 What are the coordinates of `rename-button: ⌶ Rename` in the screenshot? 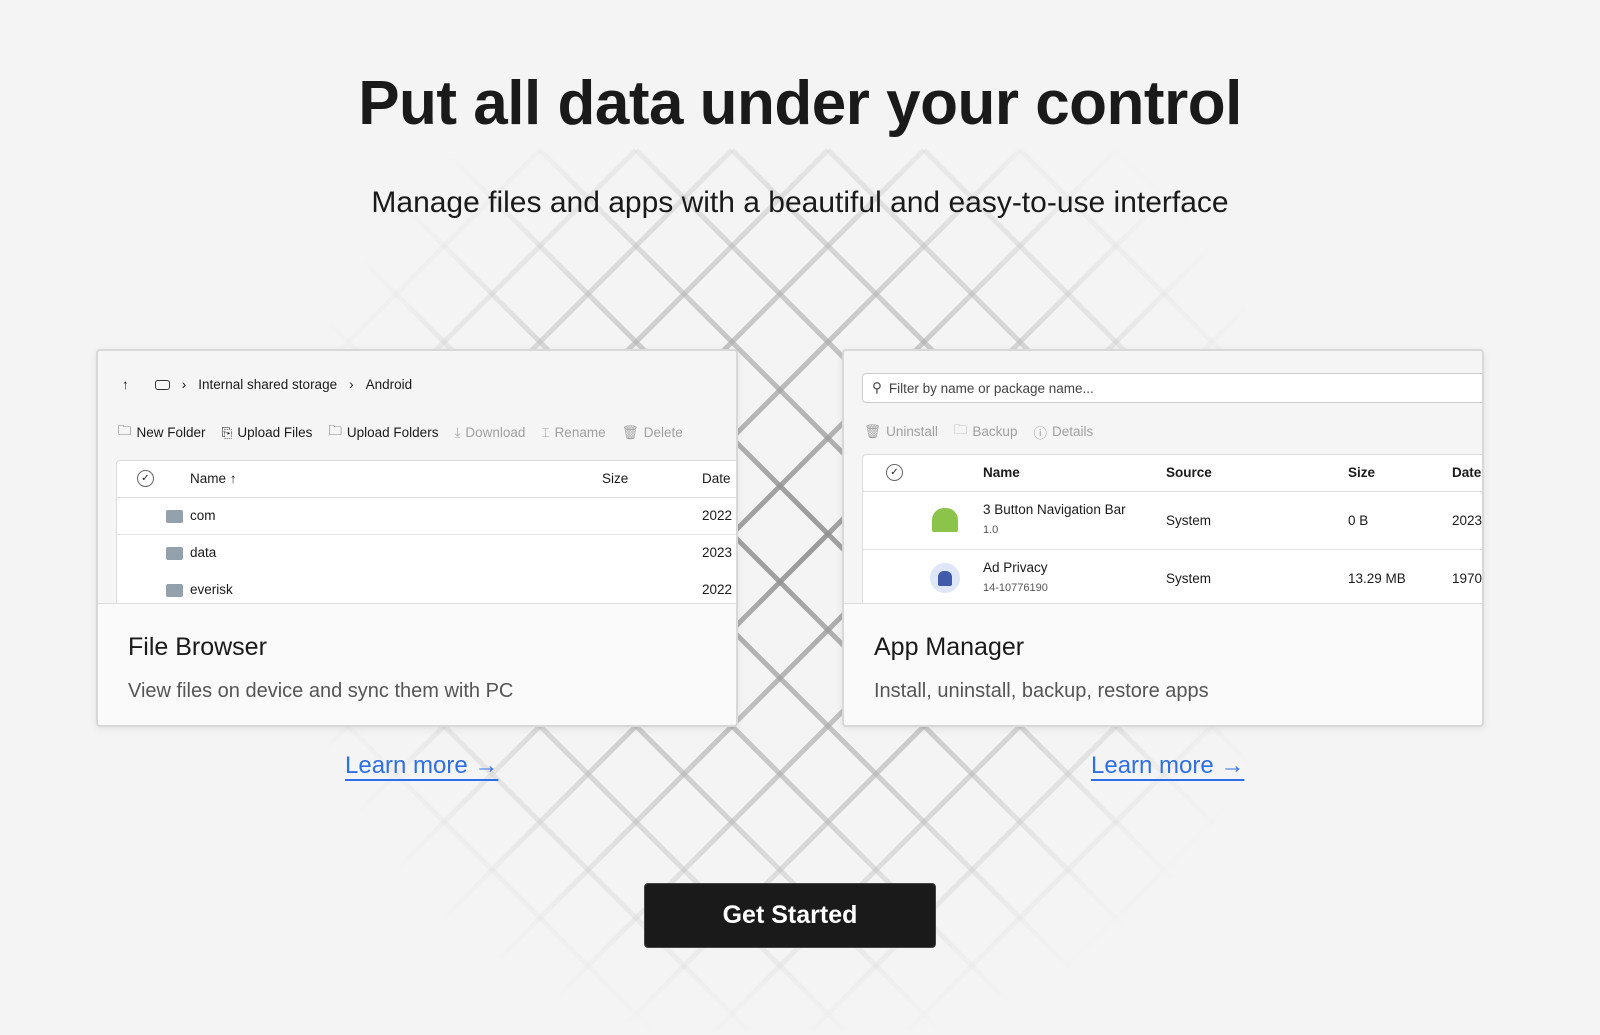 It's located at (573, 433).